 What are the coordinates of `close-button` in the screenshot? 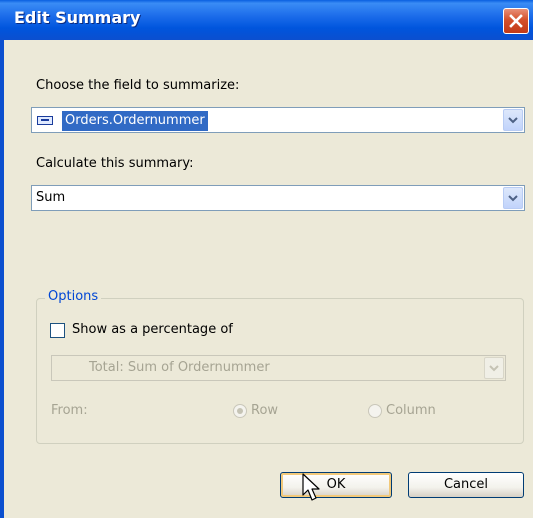 It's located at (516, 21).